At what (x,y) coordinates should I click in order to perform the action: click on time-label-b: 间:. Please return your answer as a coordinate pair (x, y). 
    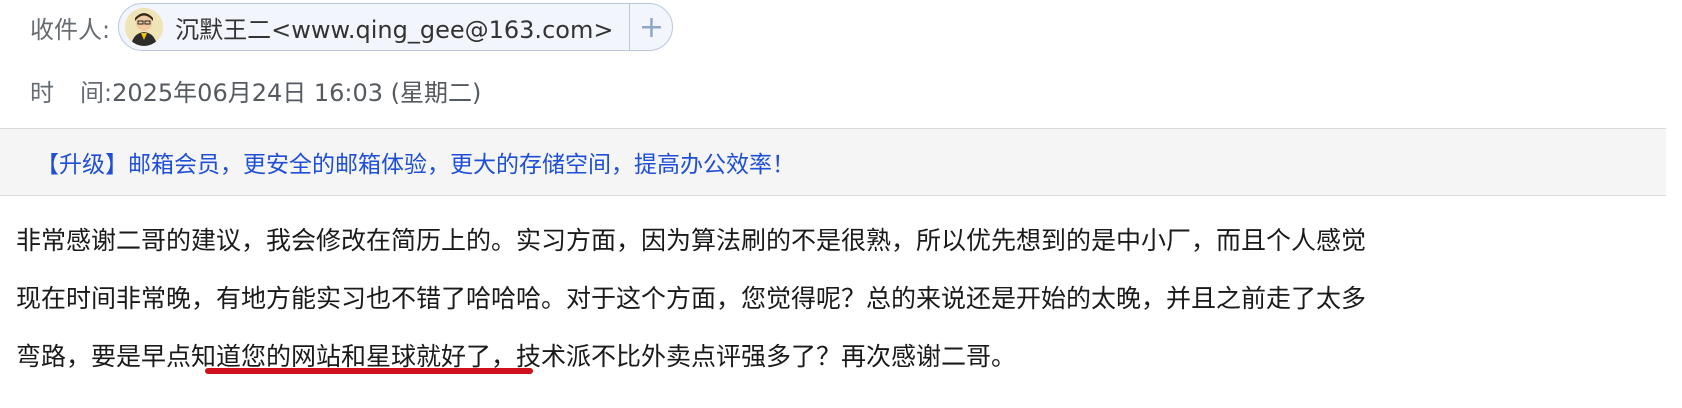
    Looking at the image, I should click on (96, 92).